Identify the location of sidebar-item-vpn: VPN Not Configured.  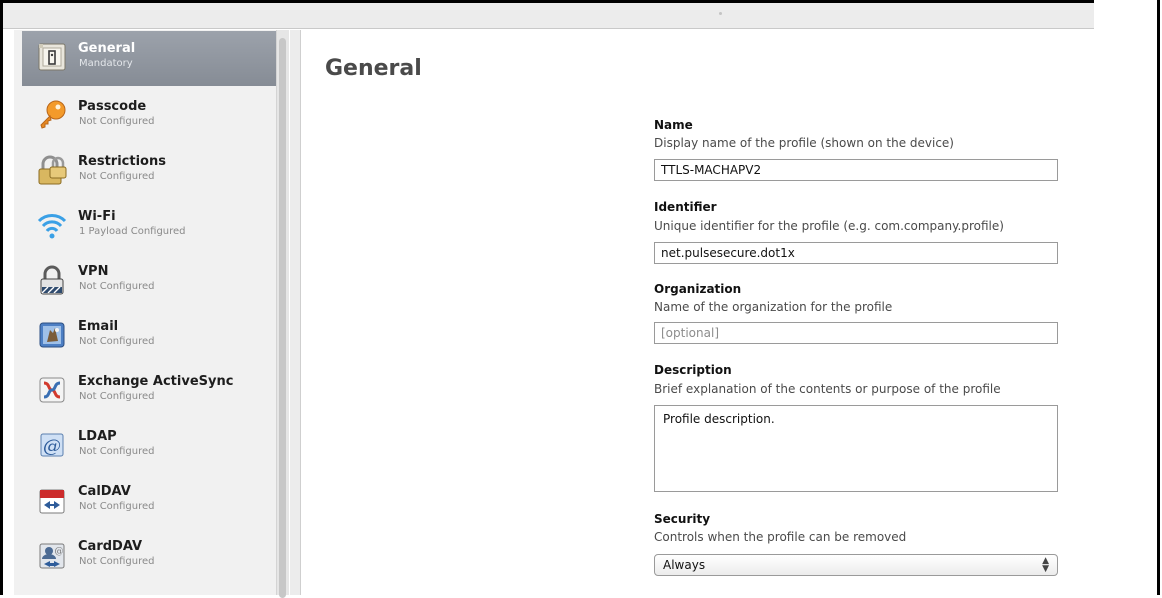
(149, 281).